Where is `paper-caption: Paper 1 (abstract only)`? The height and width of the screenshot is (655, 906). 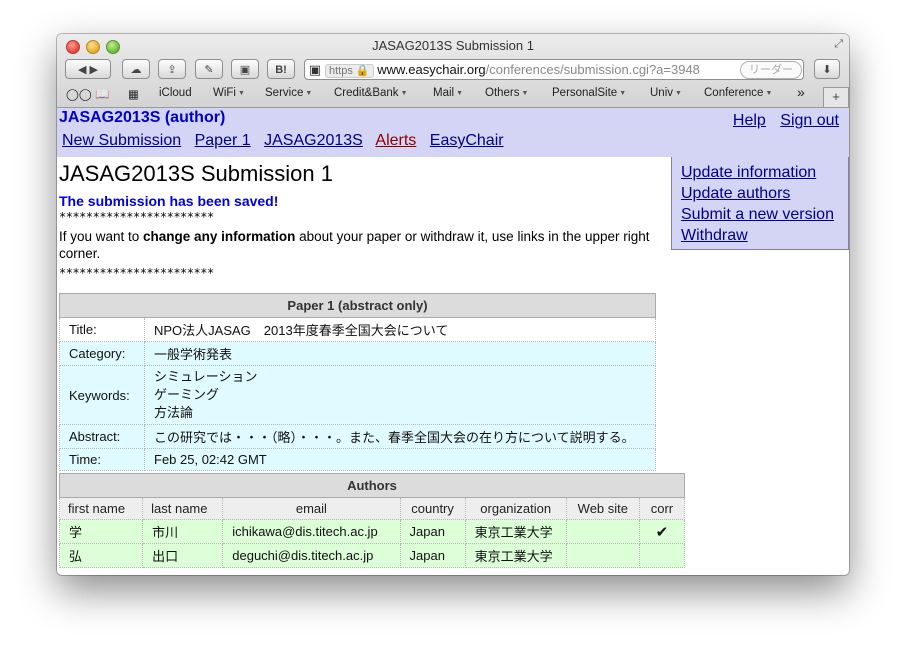
paper-caption: Paper 1 (abstract only) is located at coordinates (357, 305).